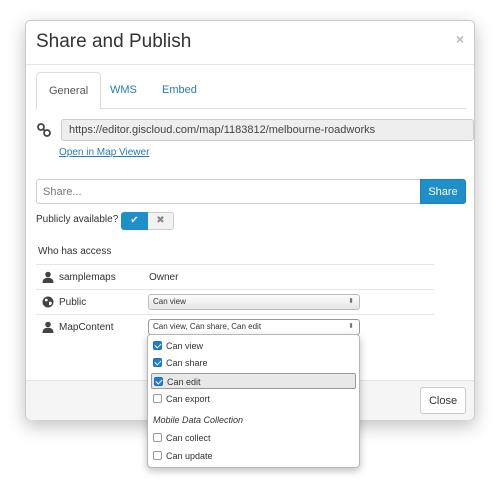  I want to click on link-icon, so click(44, 130).